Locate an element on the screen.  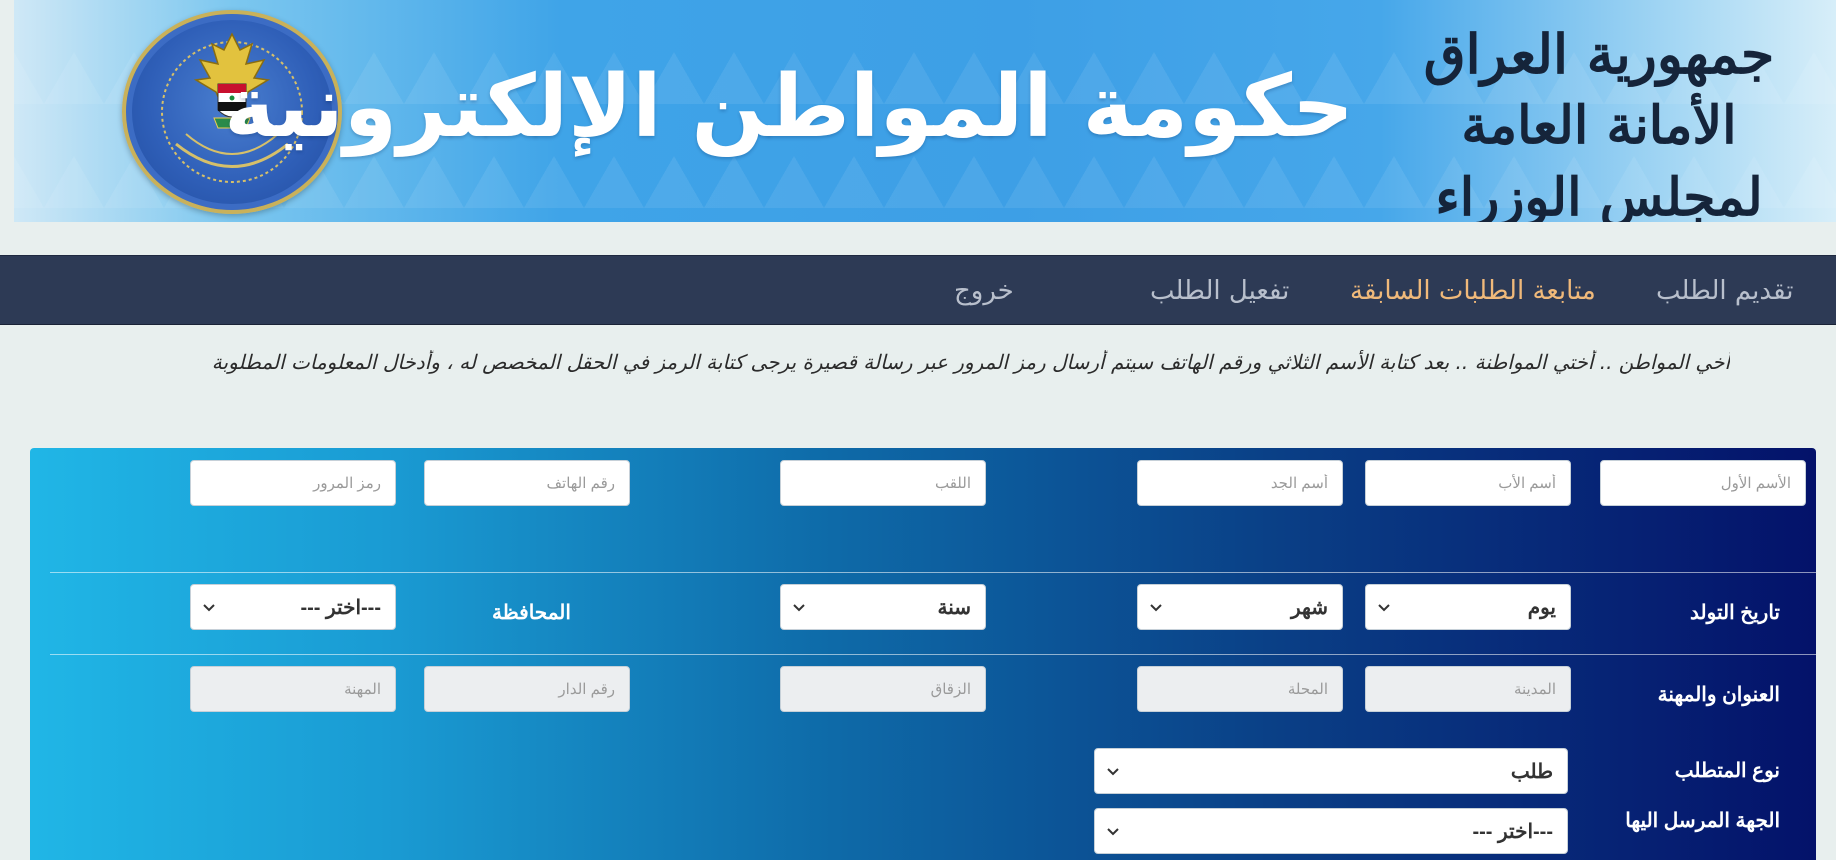
city-input is located at coordinates (1468, 689).